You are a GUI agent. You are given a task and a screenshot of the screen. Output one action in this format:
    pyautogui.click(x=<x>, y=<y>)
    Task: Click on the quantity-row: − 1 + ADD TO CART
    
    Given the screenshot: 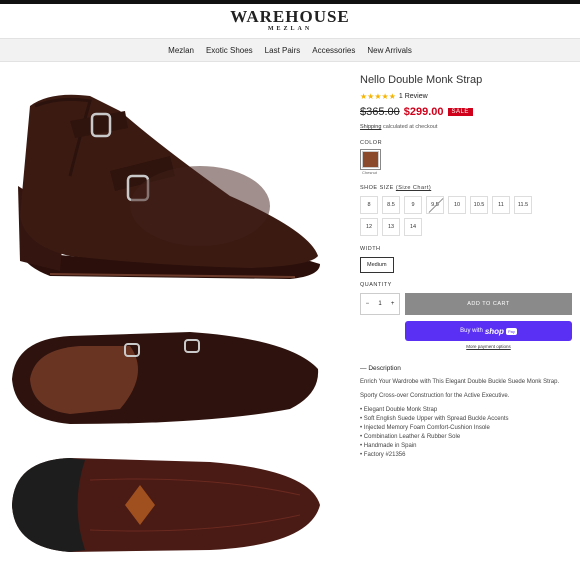 What is the action you would take?
    pyautogui.click(x=466, y=304)
    